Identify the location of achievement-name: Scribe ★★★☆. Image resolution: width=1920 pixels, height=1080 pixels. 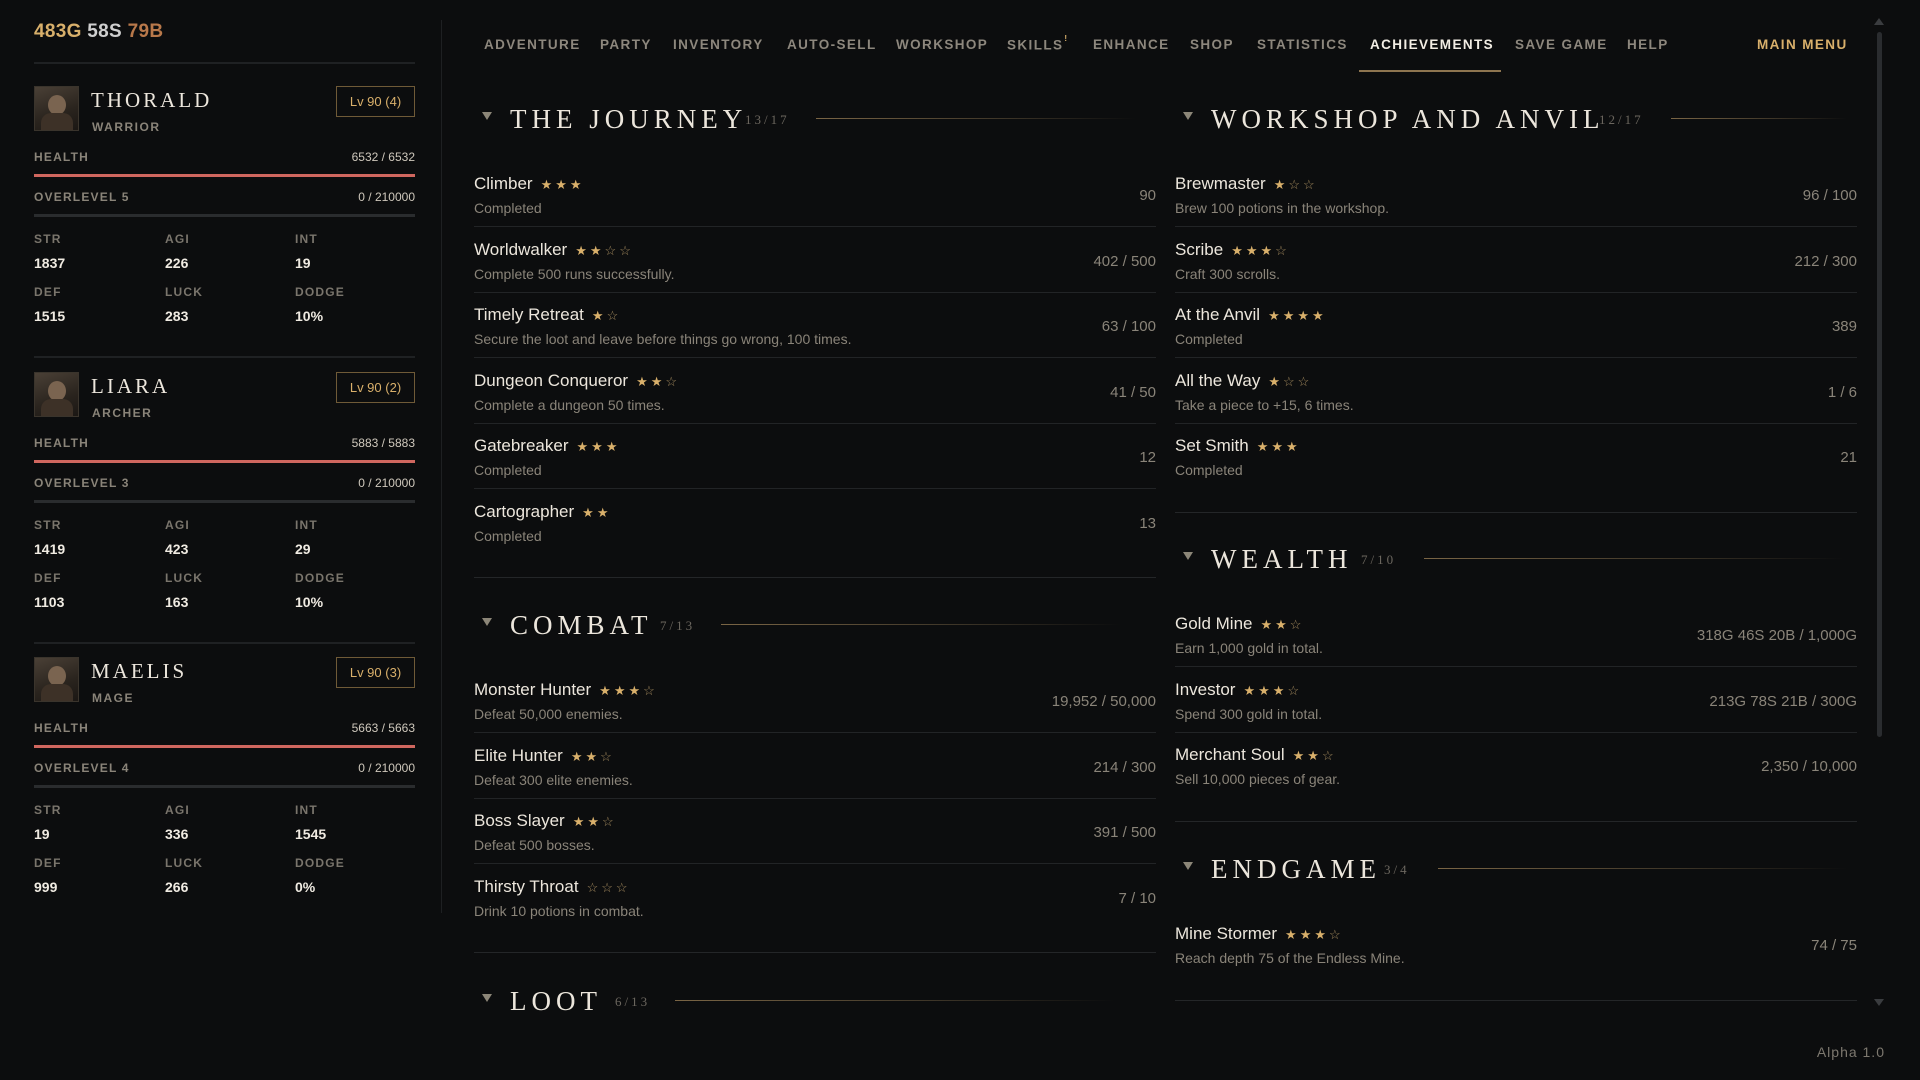
(1232, 250).